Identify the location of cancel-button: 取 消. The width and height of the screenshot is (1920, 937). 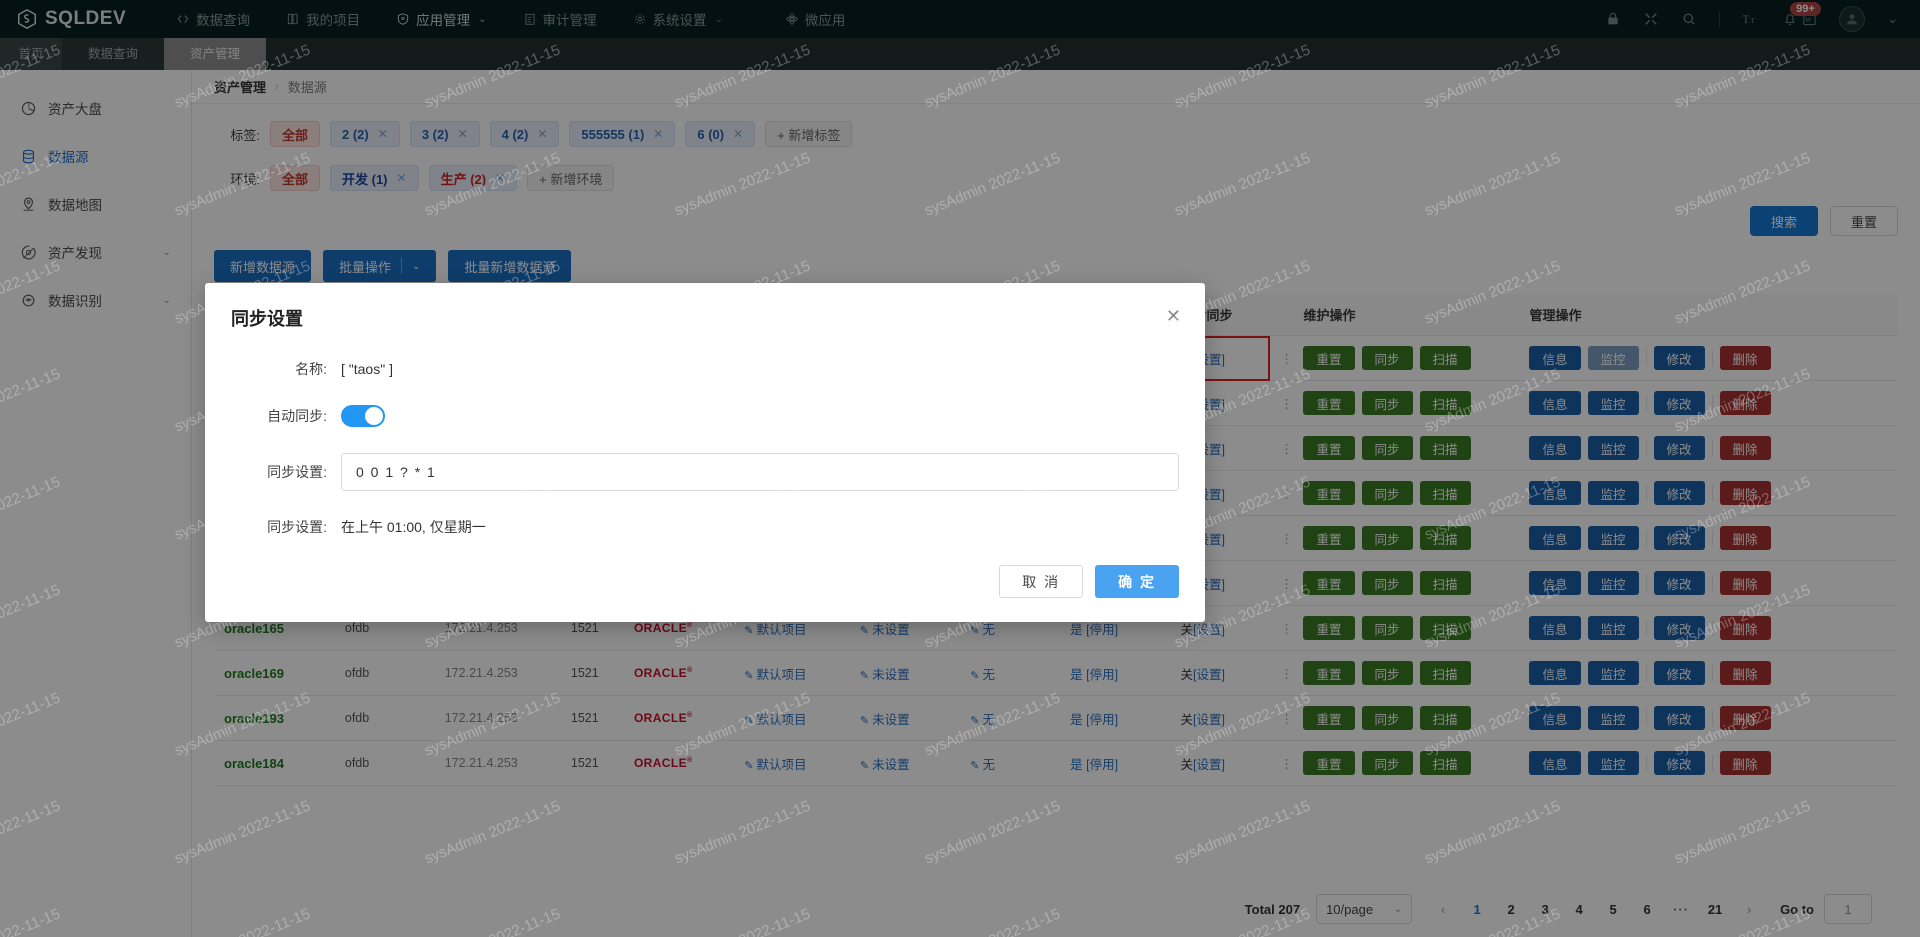
(1041, 581).